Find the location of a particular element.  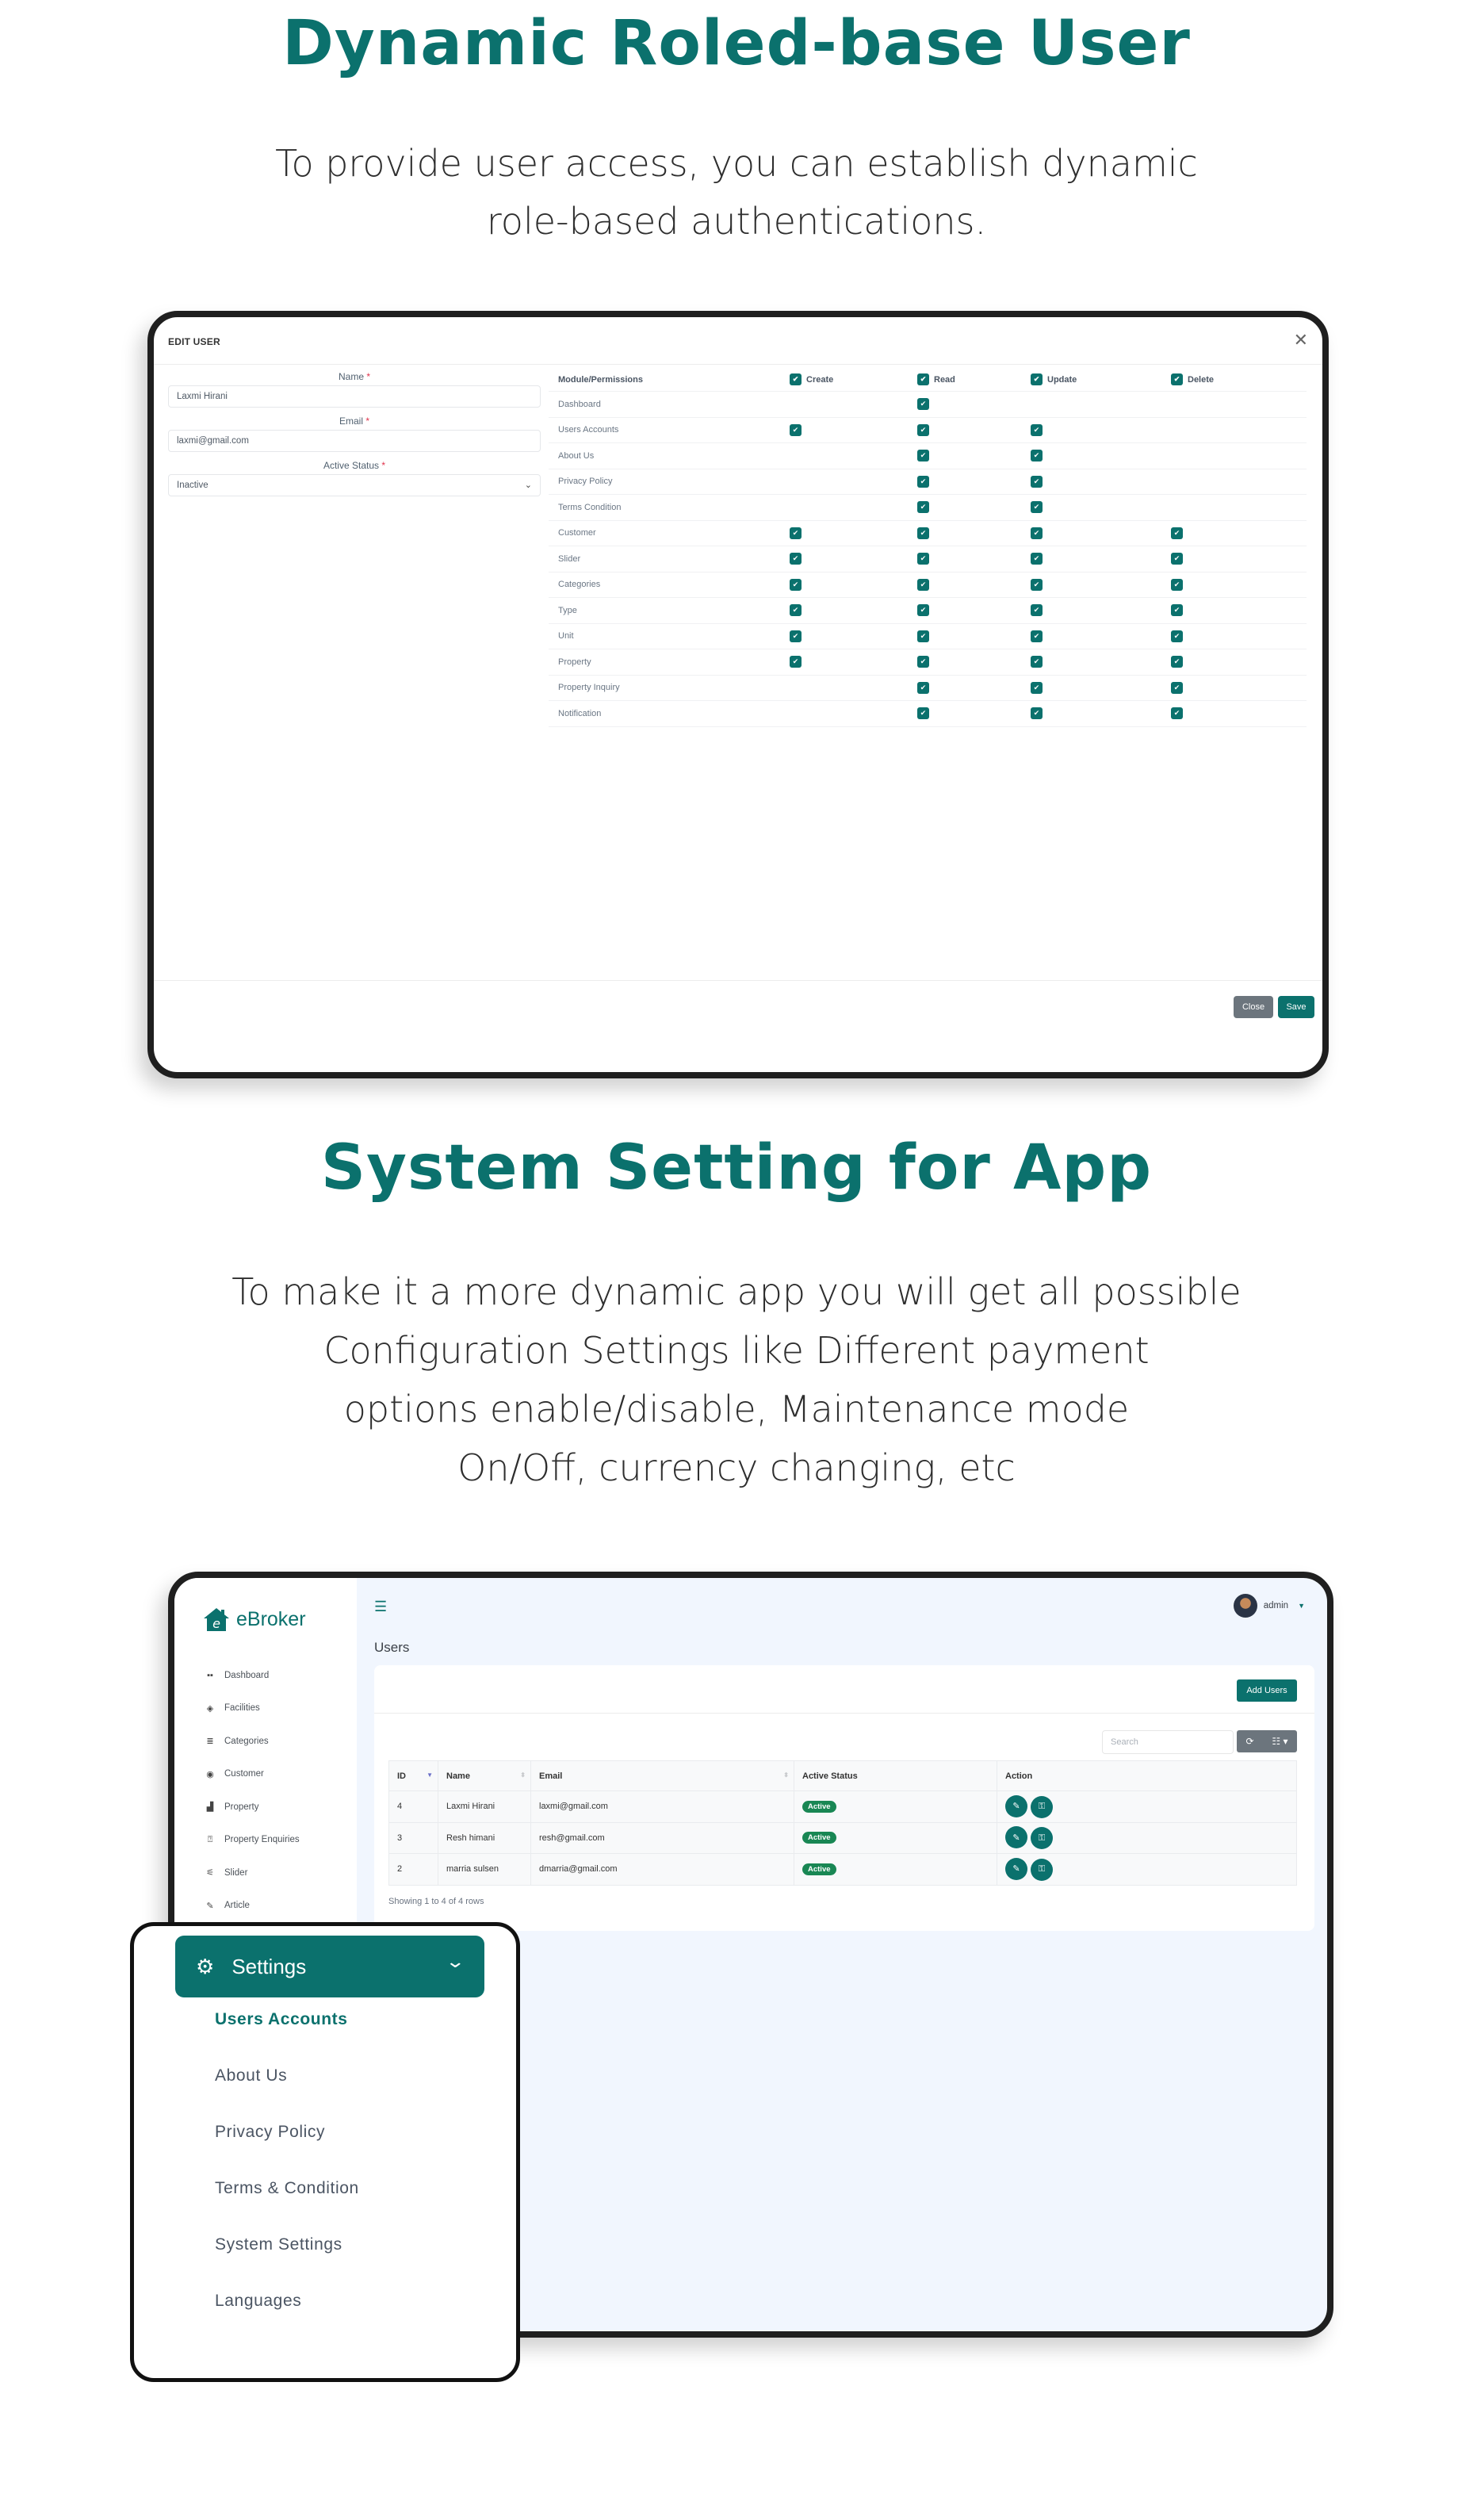

sort-icon: ⬍ is located at coordinates (786, 1775).